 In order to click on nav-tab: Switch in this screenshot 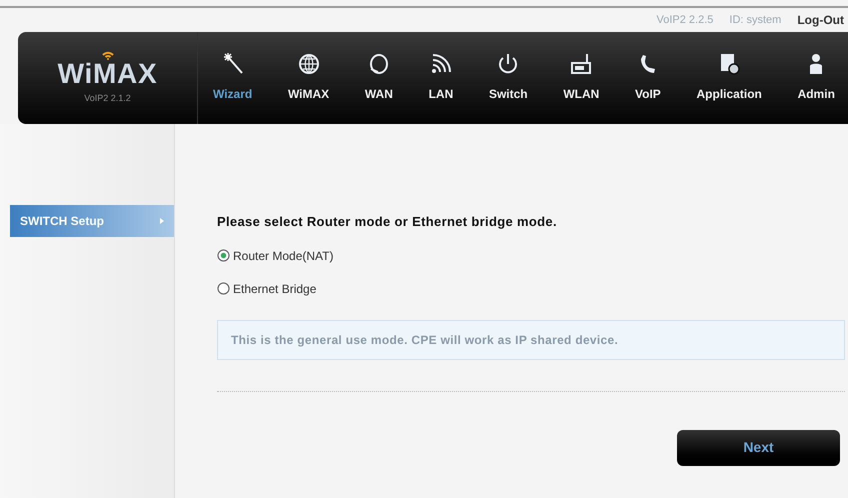, I will do `click(508, 78)`.